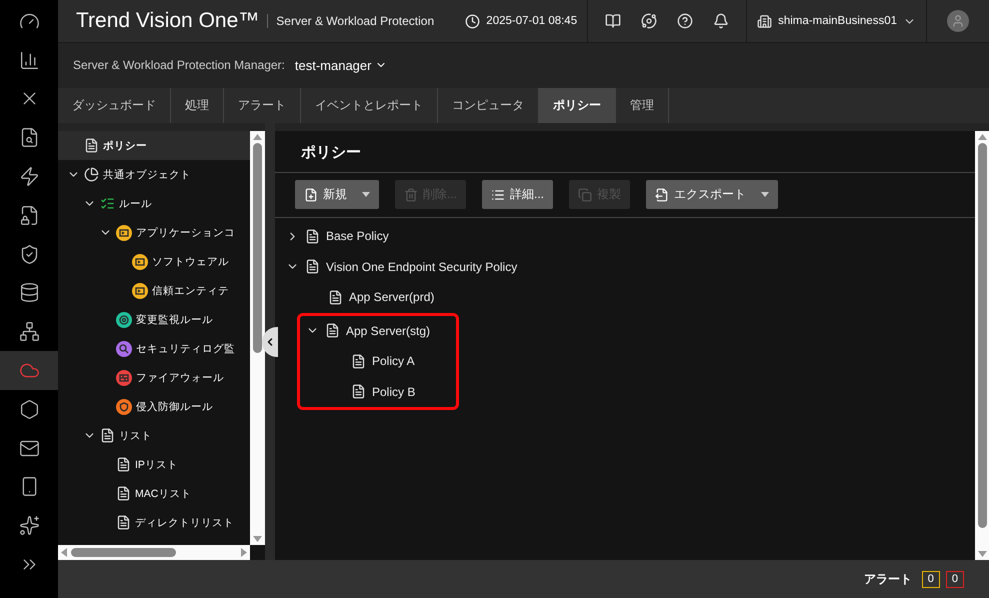 The width and height of the screenshot is (989, 598). I want to click on tree-item: アプリケーションコ, so click(154, 232).